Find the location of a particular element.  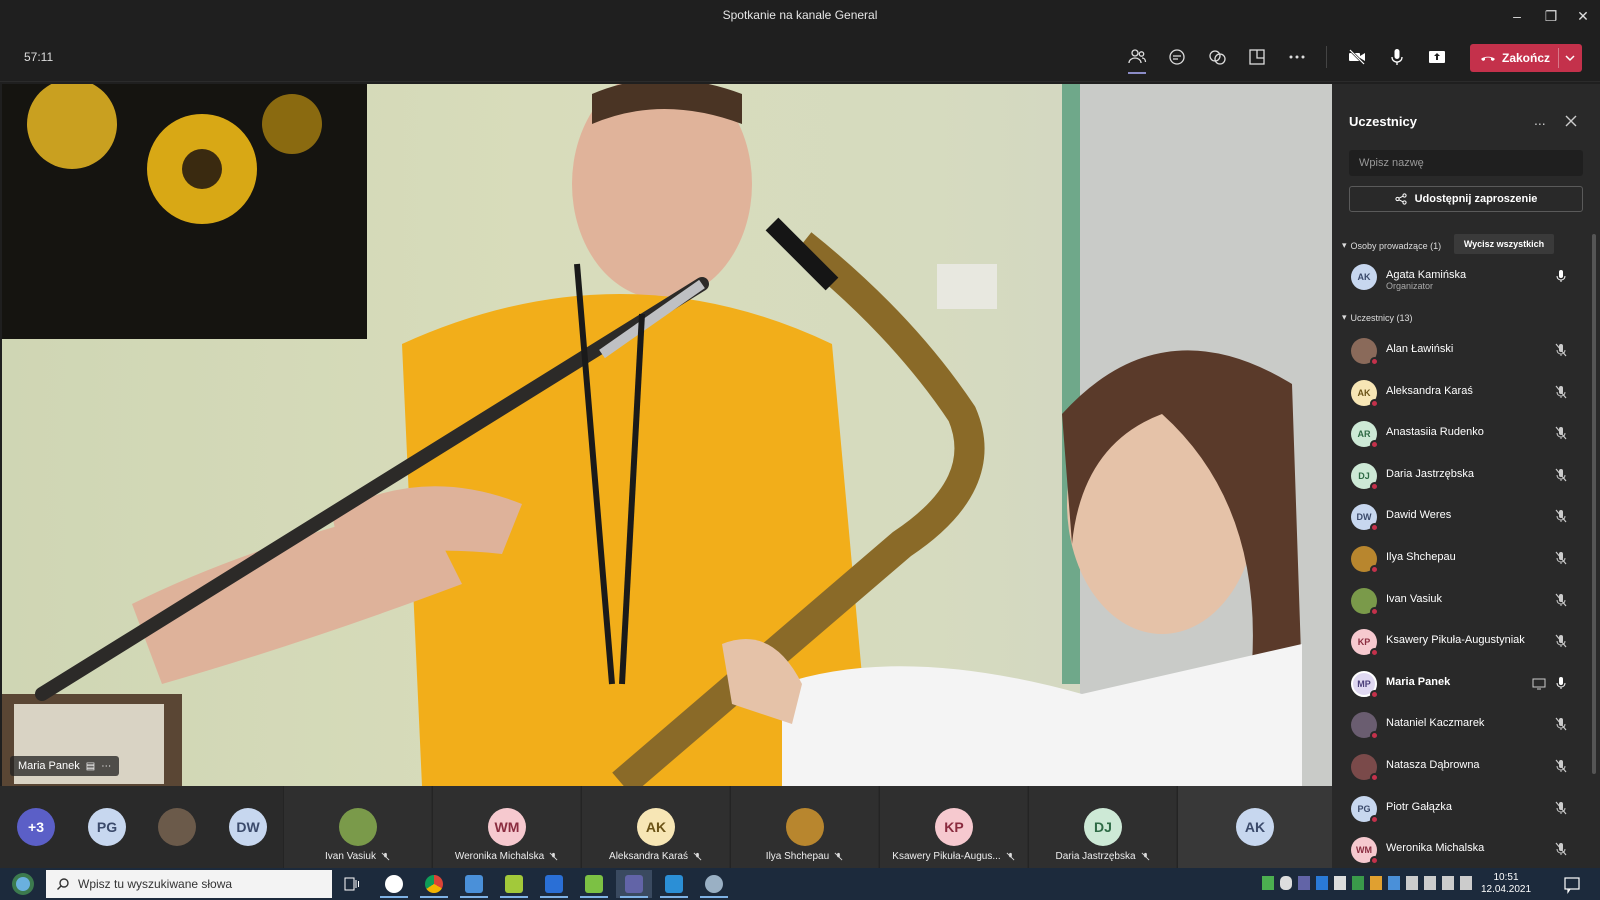

taskbar-search-box: Wpisz tu wyszukiwane słowa is located at coordinates (189, 884).